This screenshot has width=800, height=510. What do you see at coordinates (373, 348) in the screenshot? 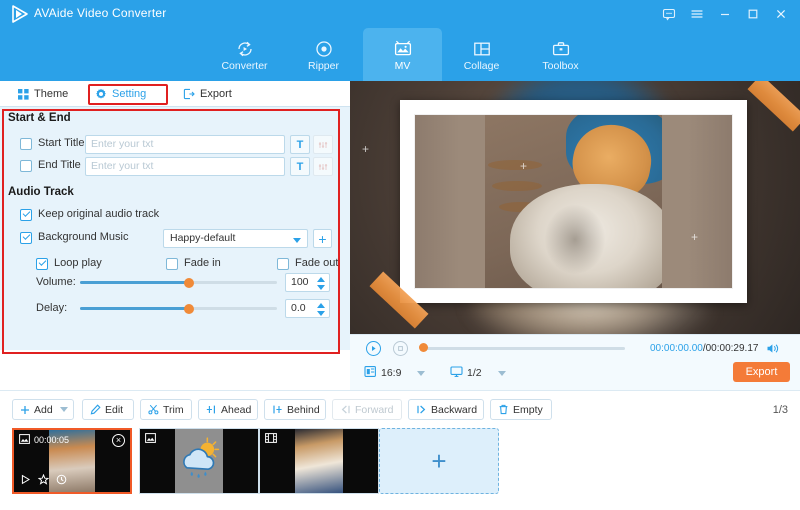
I see `play-button` at bounding box center [373, 348].